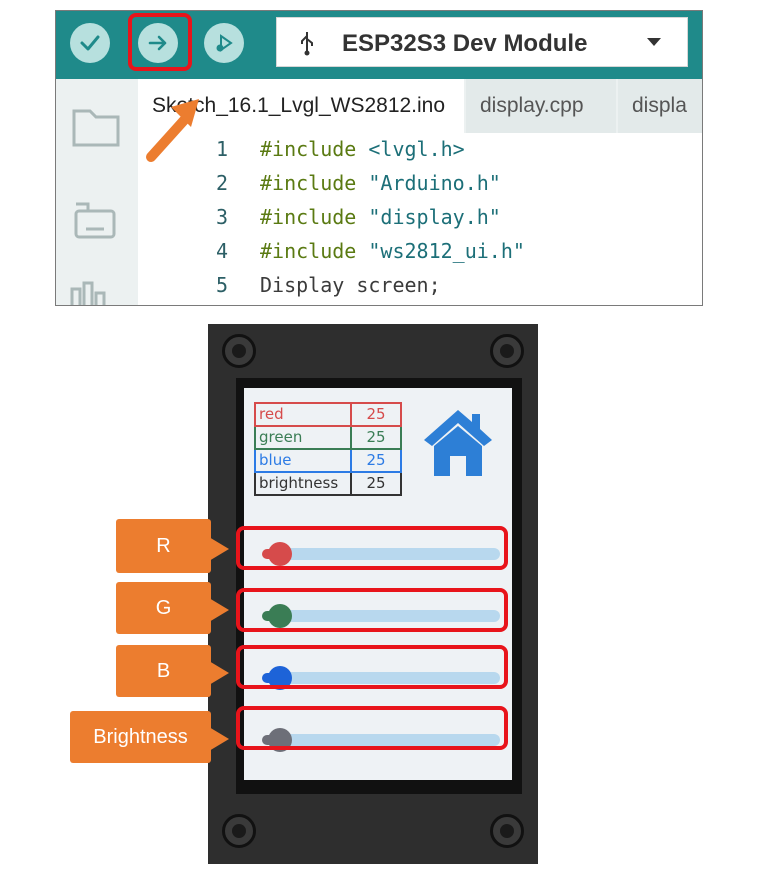 This screenshot has width=759, height=875. I want to click on table-row: red 25, so click(328, 414).